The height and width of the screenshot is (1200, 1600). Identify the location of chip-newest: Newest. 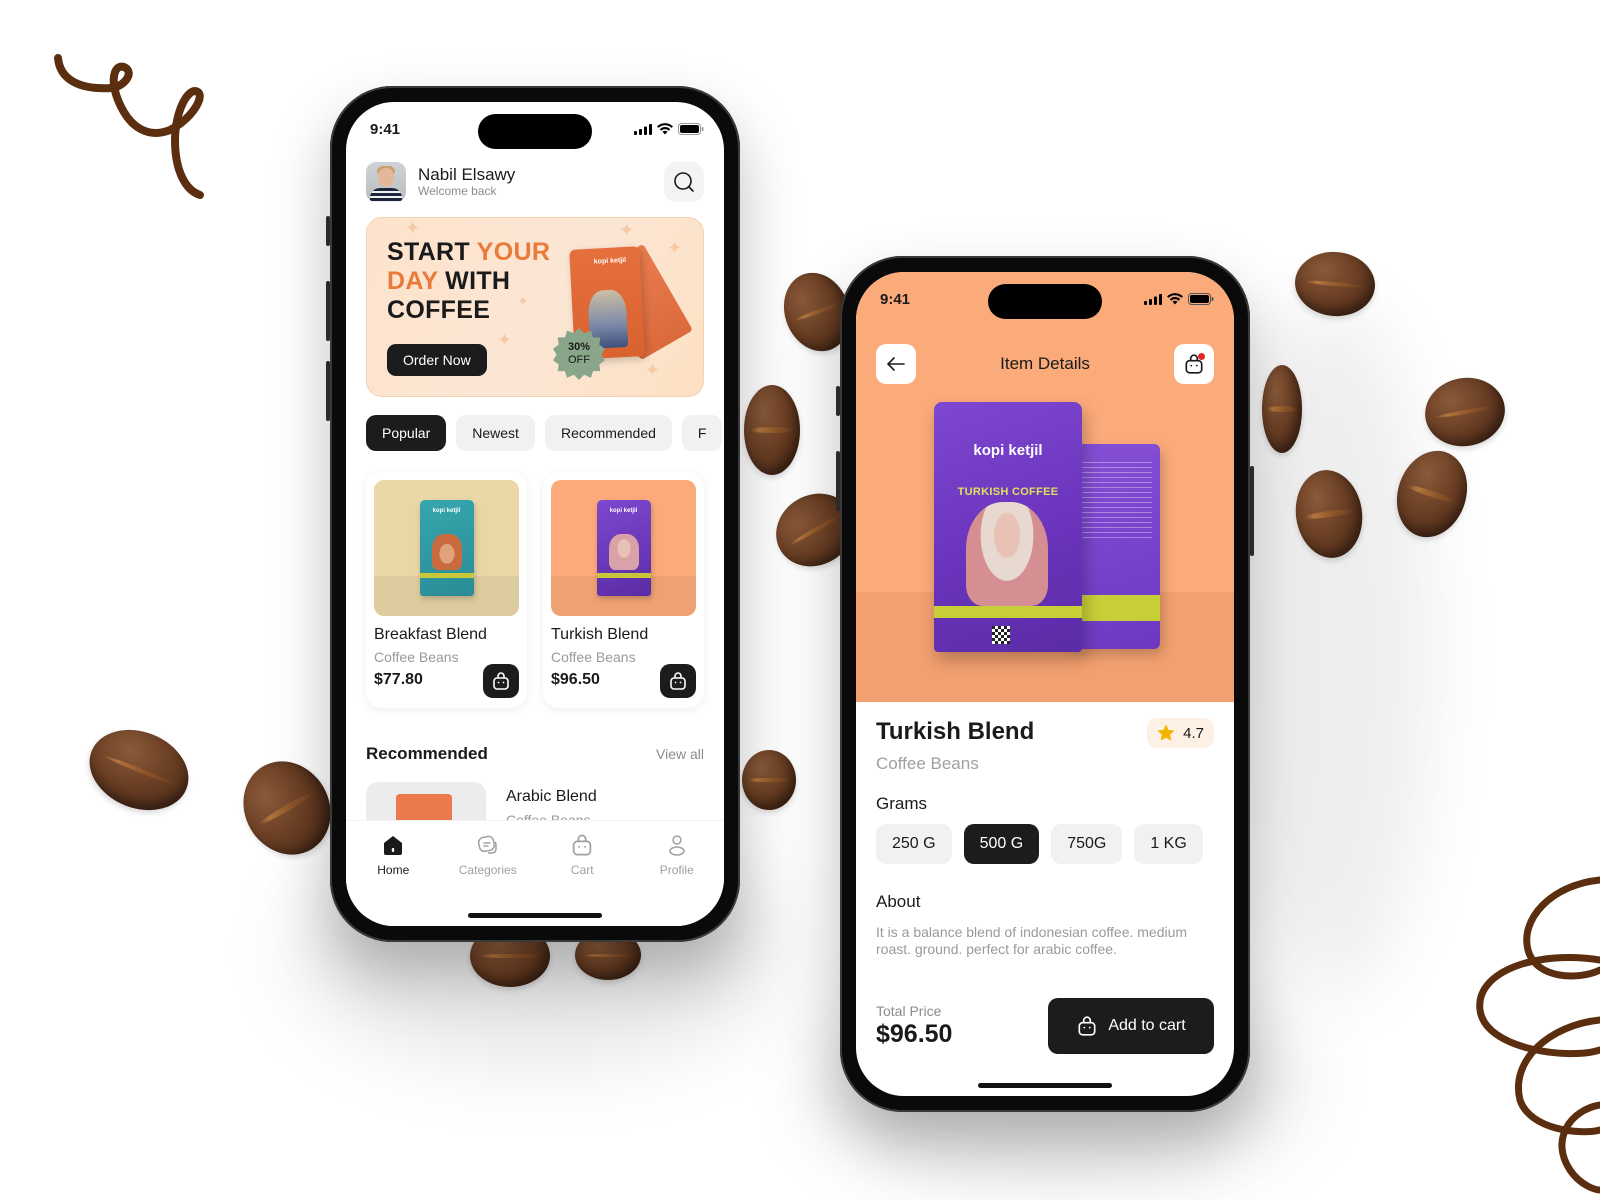
(495, 433).